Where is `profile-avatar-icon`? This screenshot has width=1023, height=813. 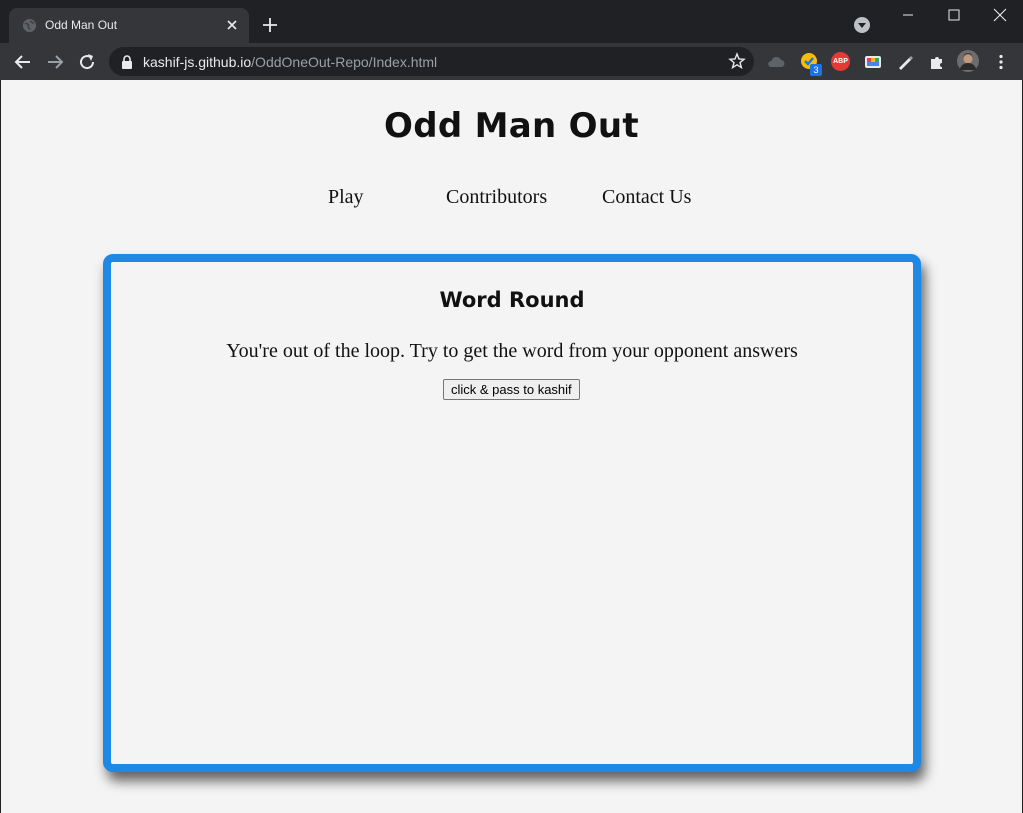
profile-avatar-icon is located at coordinates (968, 61).